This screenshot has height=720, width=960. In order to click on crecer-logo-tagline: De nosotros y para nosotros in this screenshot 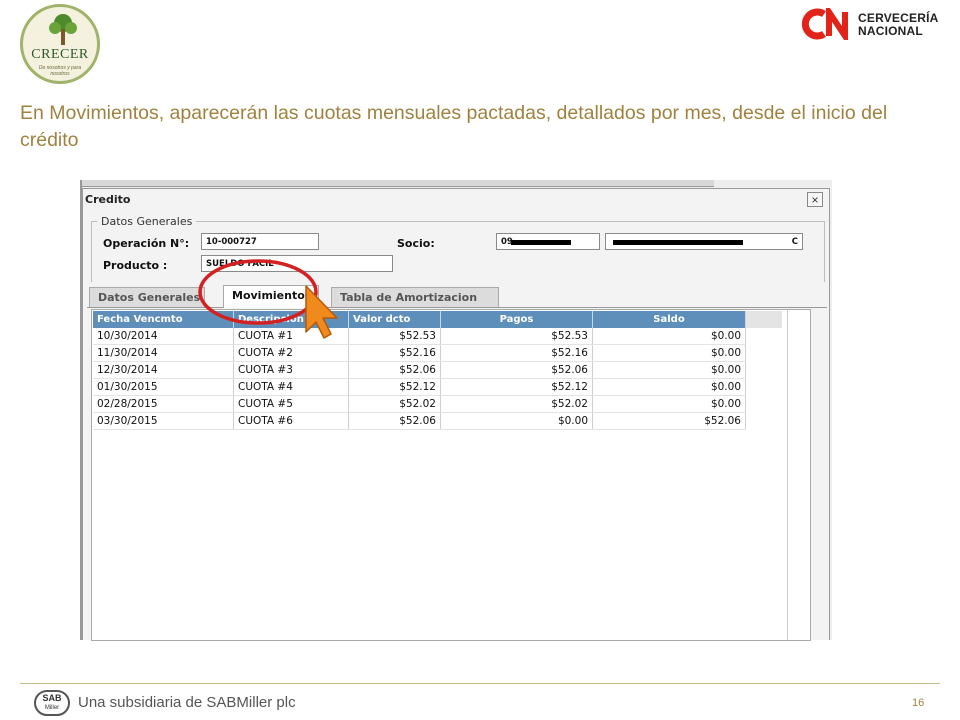, I will do `click(60, 71)`.